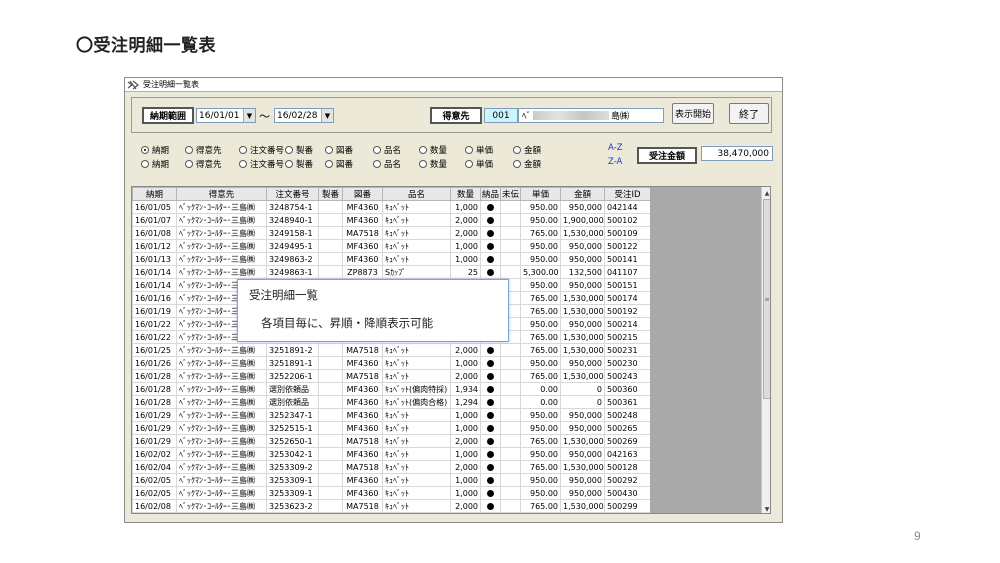 Image resolution: width=1000 pixels, height=563 pixels. I want to click on table-cell: MA7518, so click(362, 467).